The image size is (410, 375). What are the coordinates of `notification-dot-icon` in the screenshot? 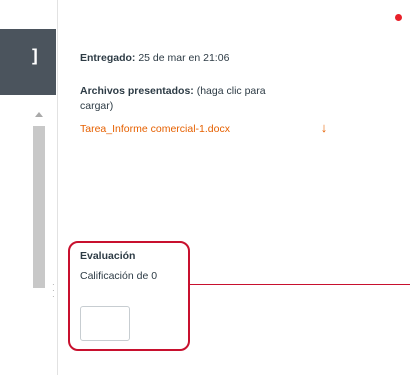 It's located at (398, 17).